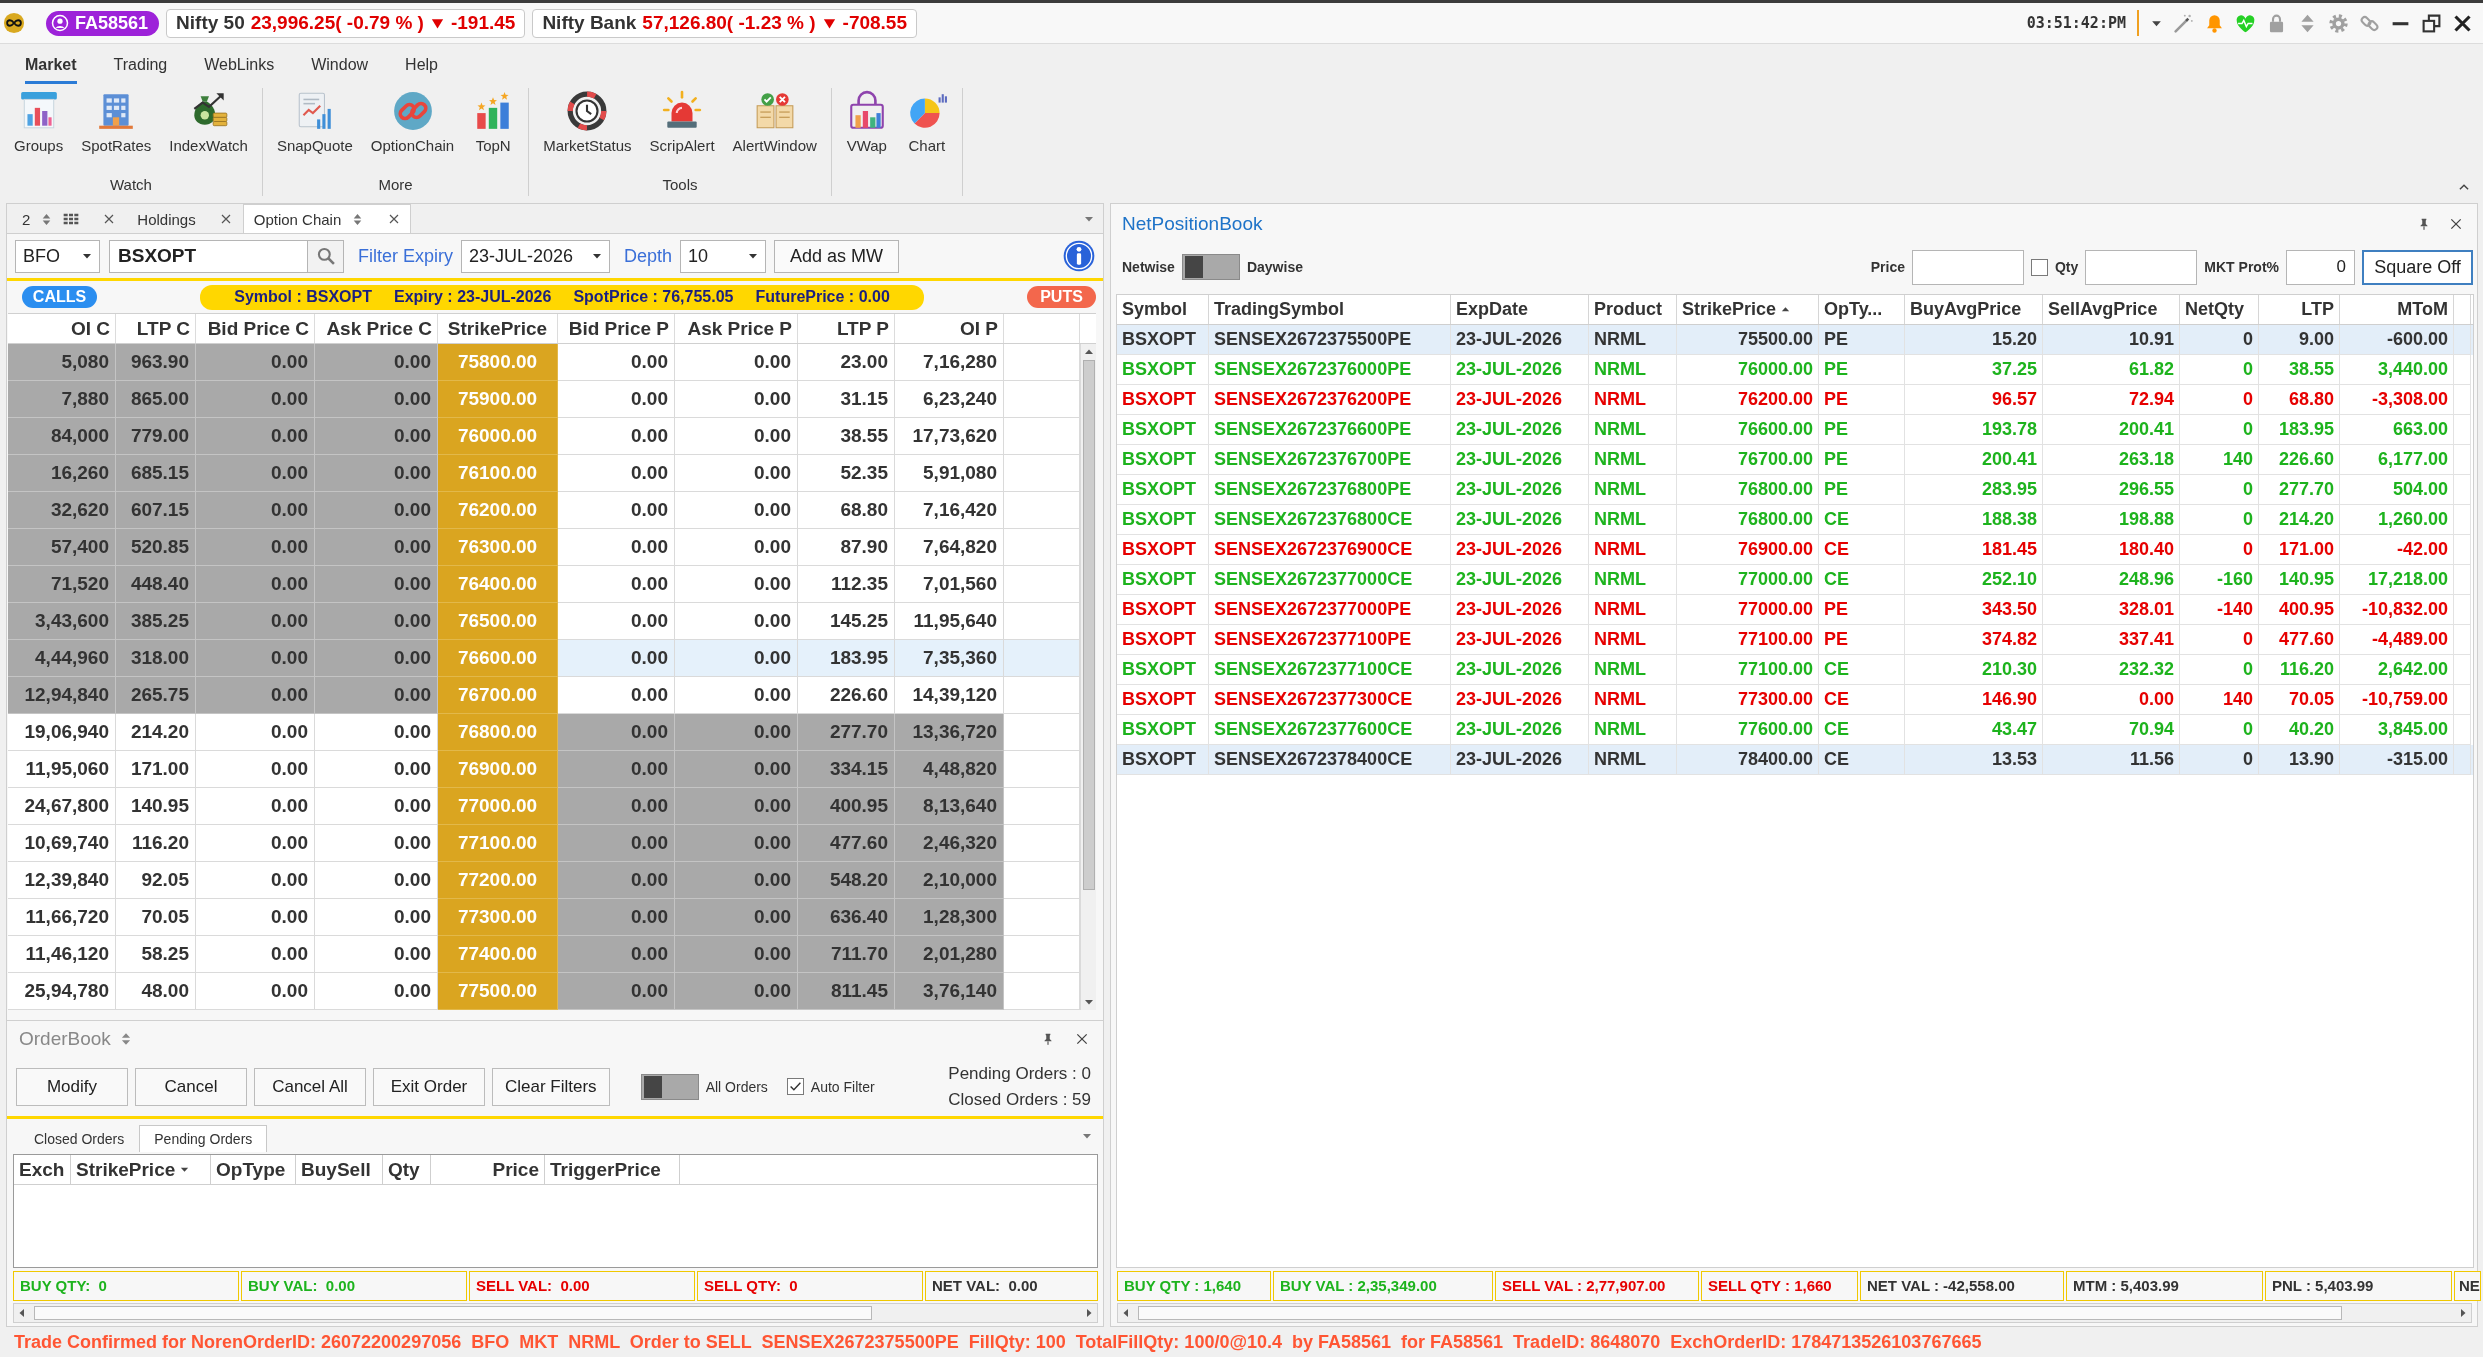 The height and width of the screenshot is (1357, 2483). What do you see at coordinates (2431, 23) in the screenshot?
I see `restore-icon` at bounding box center [2431, 23].